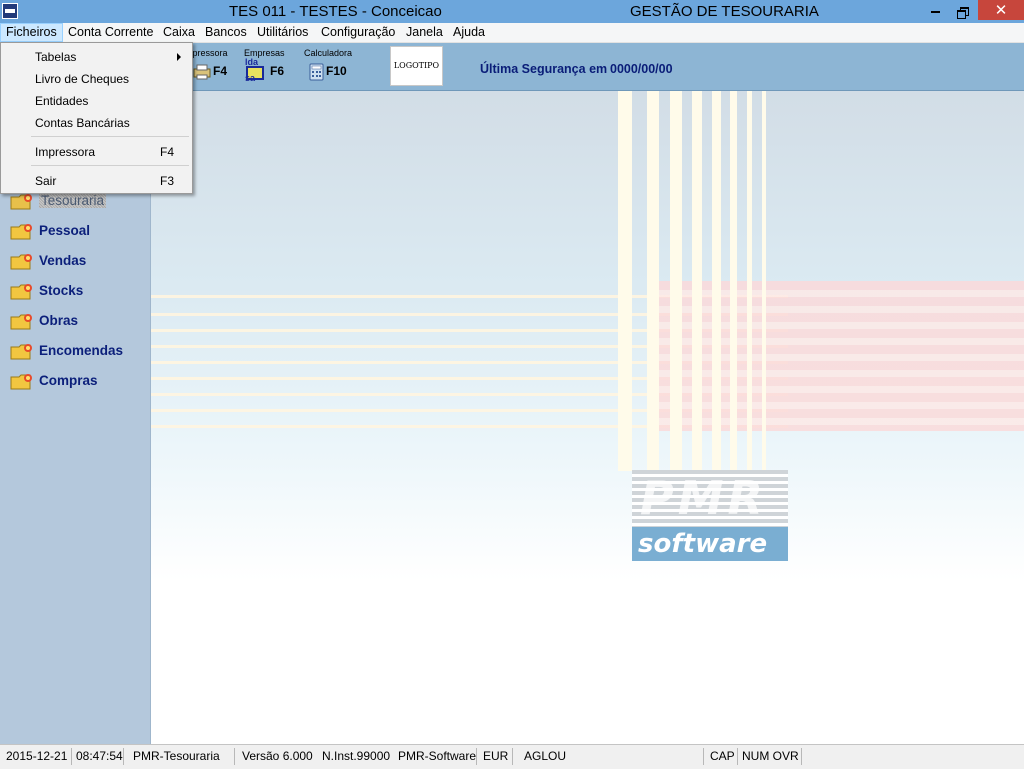 This screenshot has height=769, width=1024. What do you see at coordinates (836, 356) in the screenshot?
I see `background-pink-block` at bounding box center [836, 356].